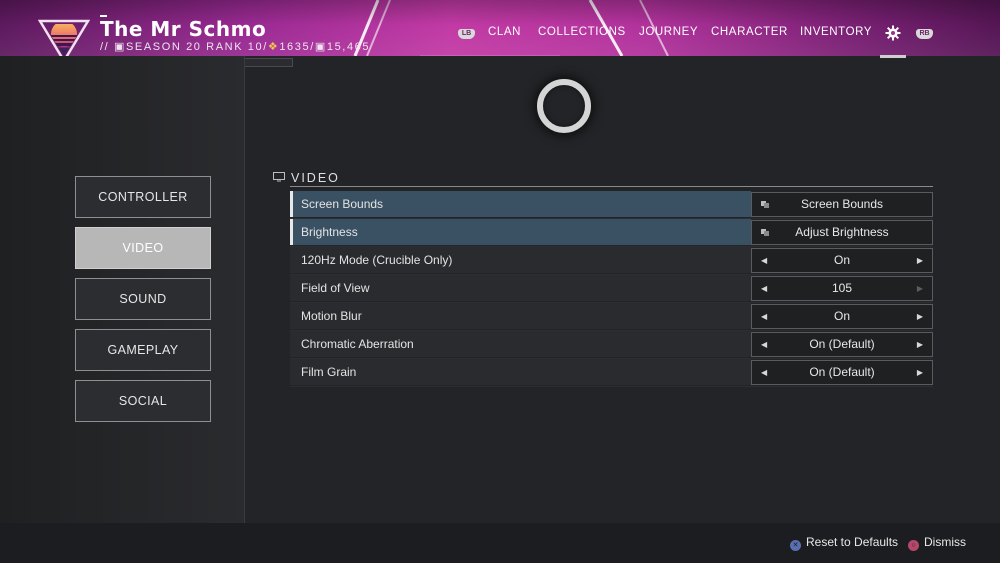  Describe the element at coordinates (143, 248) in the screenshot. I see `category-video: VIDEO` at that location.